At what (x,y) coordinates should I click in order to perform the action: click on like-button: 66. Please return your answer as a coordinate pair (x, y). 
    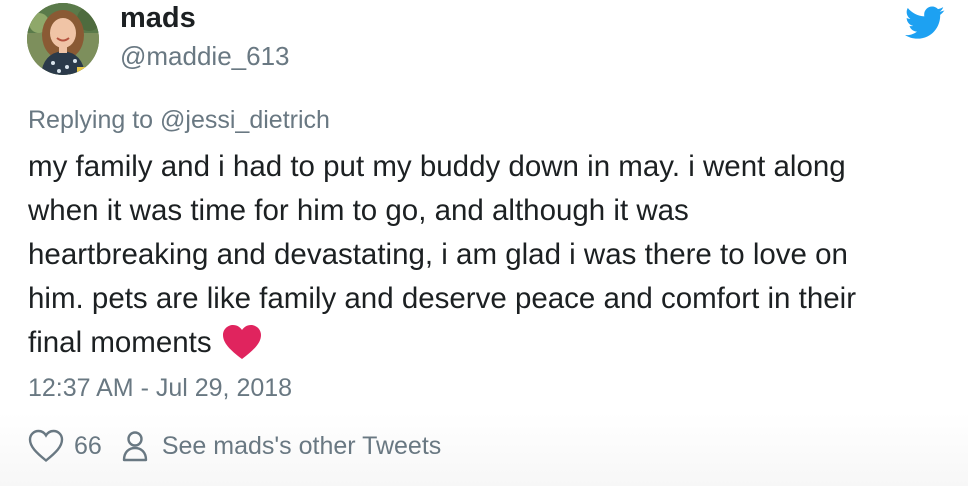
    Looking at the image, I should click on (65, 446).